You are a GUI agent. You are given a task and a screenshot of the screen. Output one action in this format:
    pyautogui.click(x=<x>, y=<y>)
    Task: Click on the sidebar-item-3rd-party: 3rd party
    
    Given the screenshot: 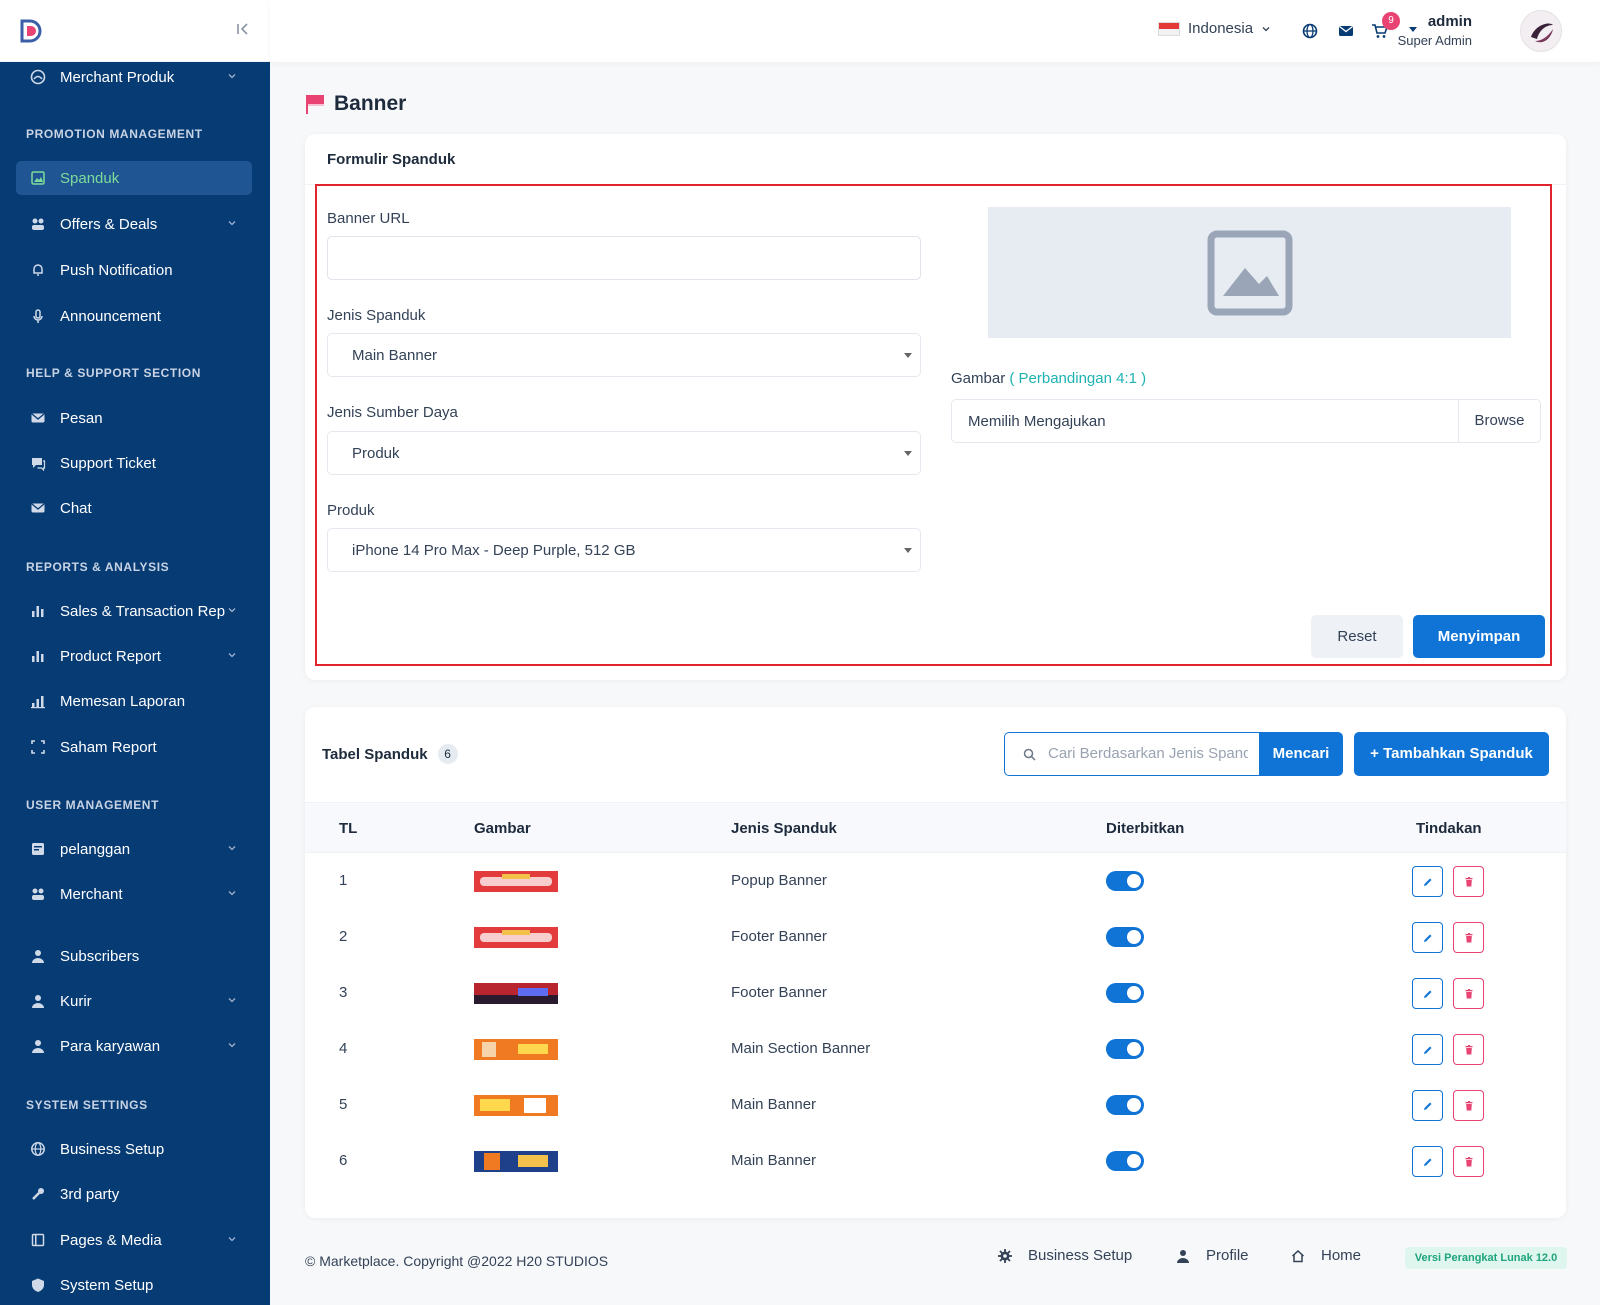 What is the action you would take?
    pyautogui.click(x=134, y=1194)
    